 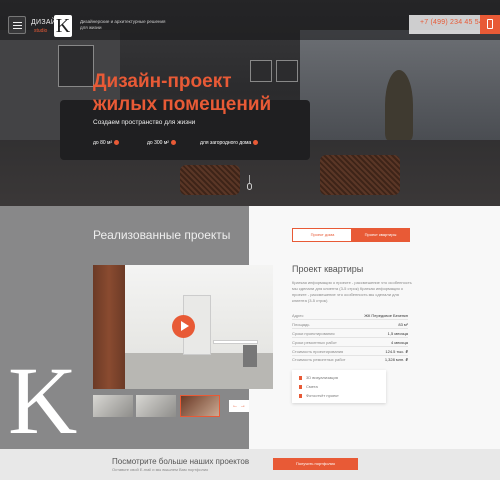 What do you see at coordinates (239, 406) in the screenshot?
I see `gallery-arrows: ← →` at bounding box center [239, 406].